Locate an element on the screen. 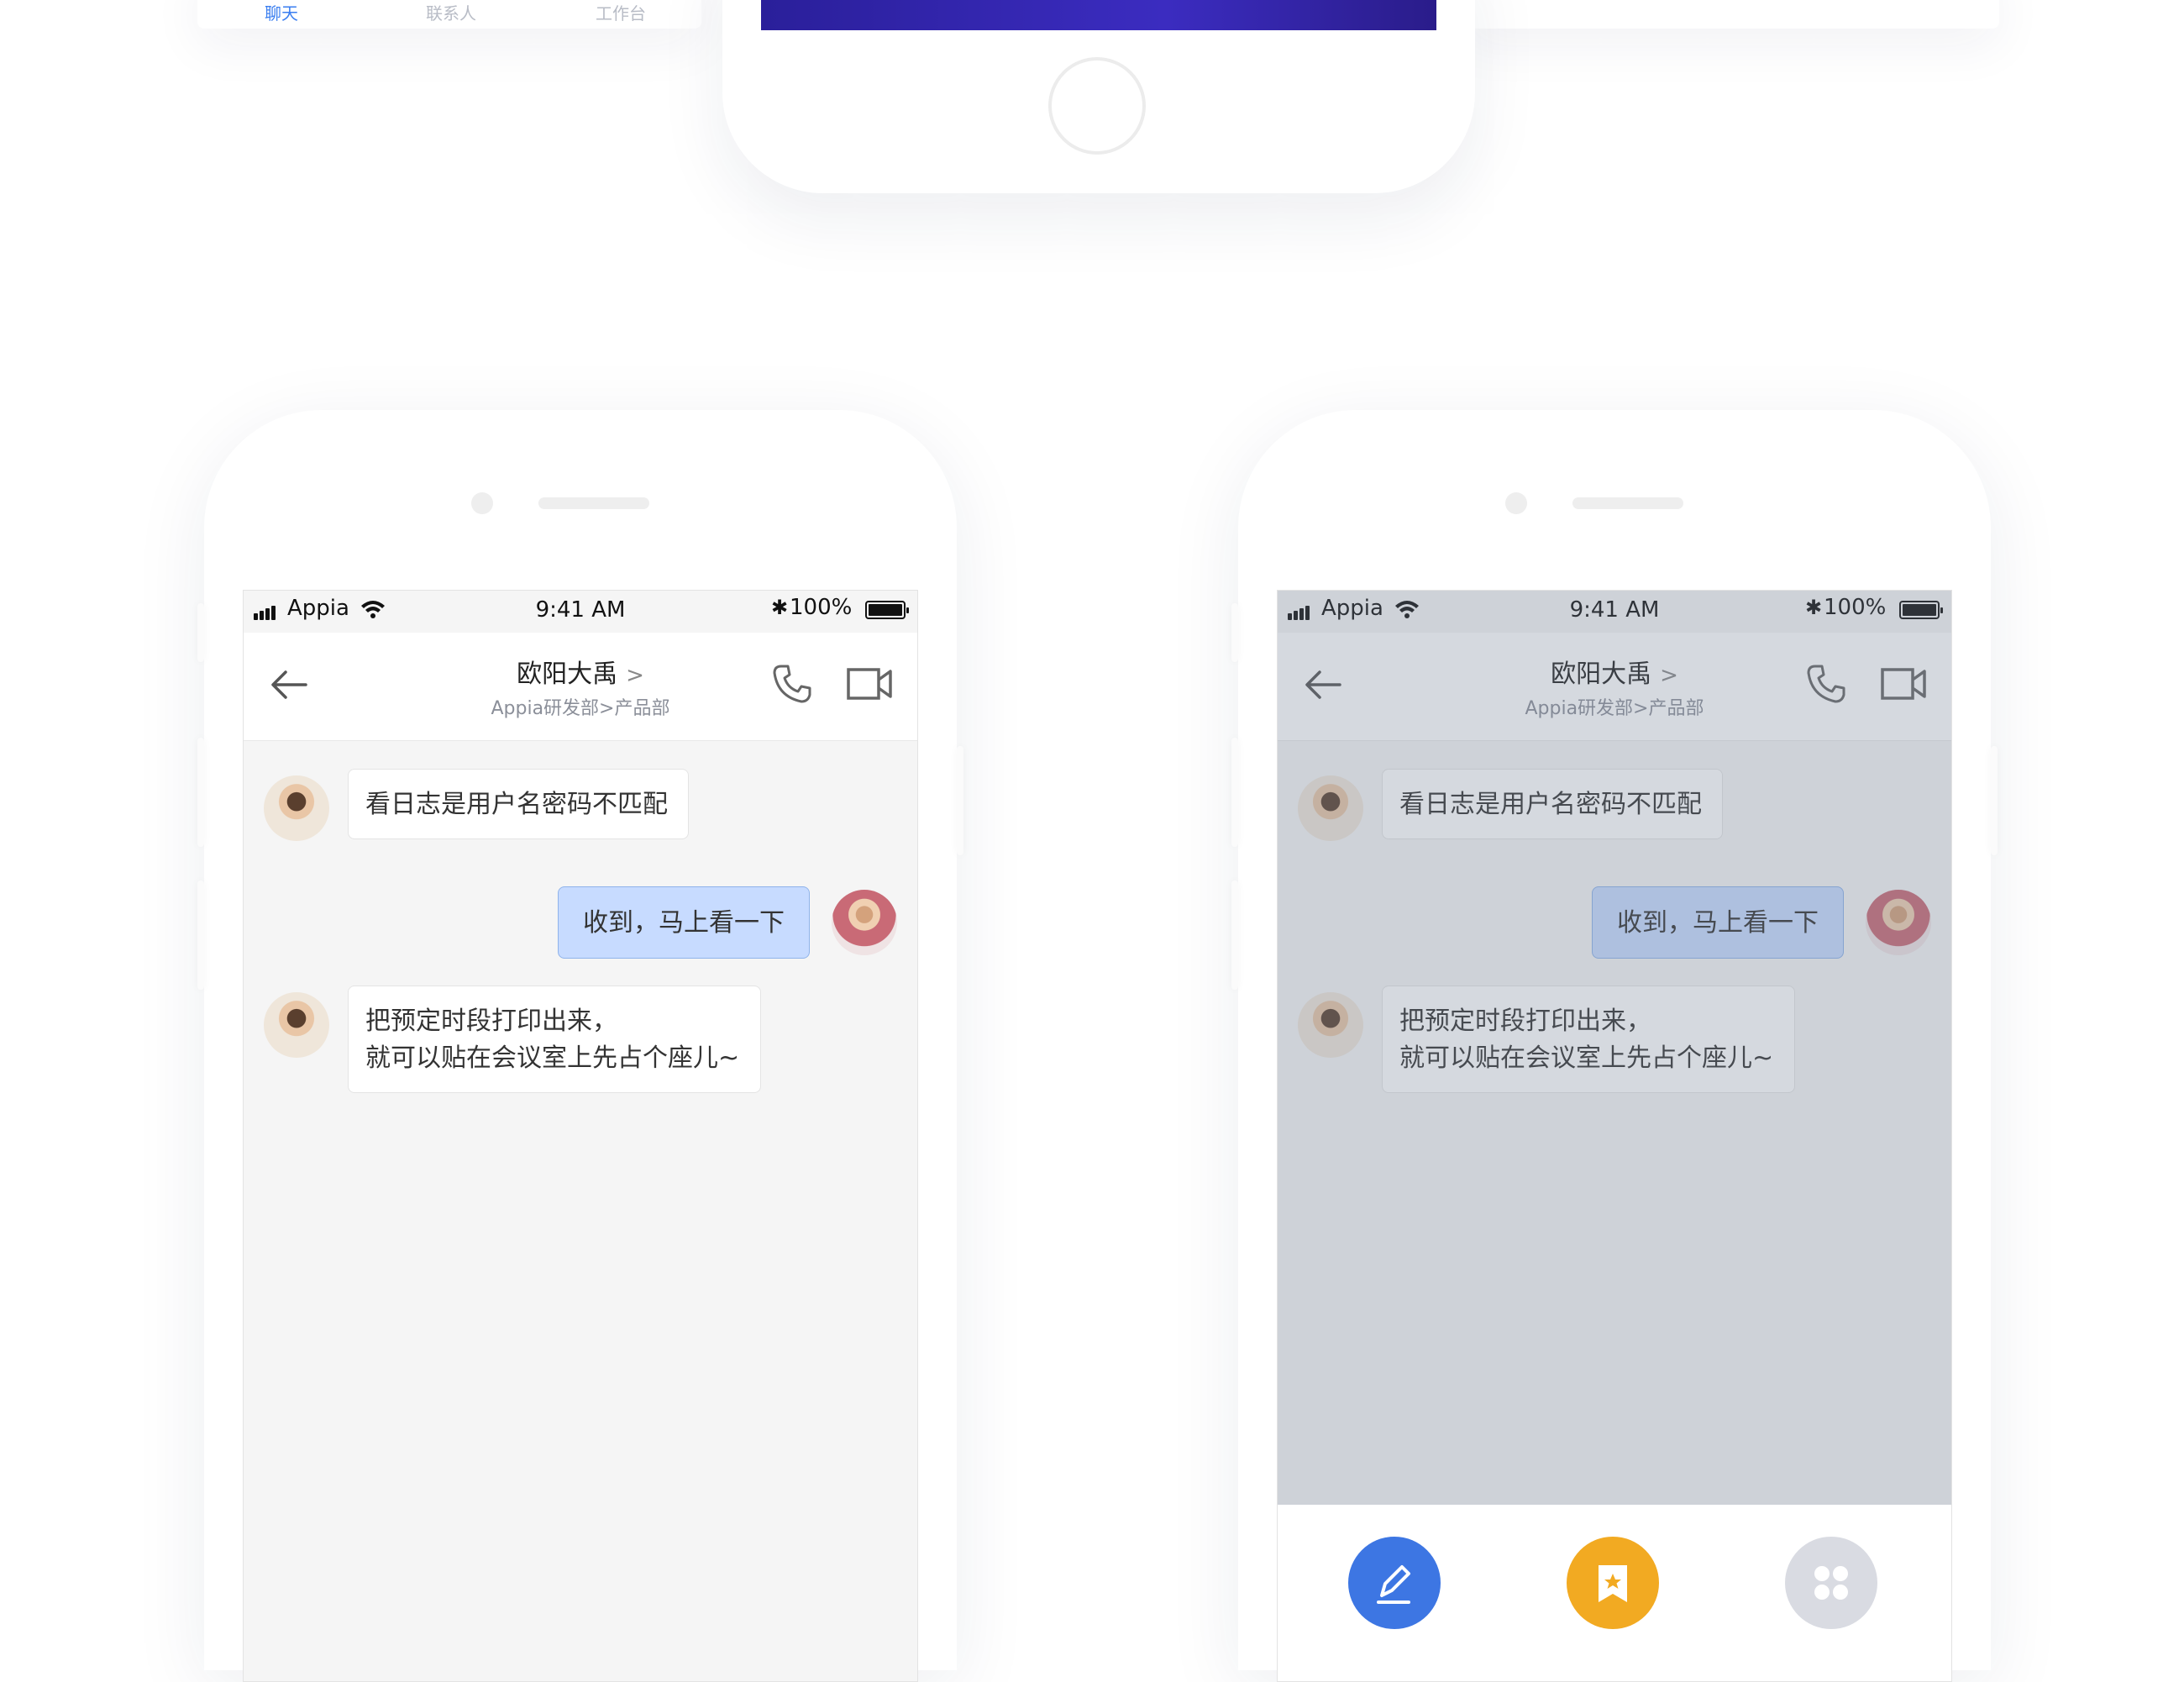  phone-call-icon is located at coordinates (792, 684).